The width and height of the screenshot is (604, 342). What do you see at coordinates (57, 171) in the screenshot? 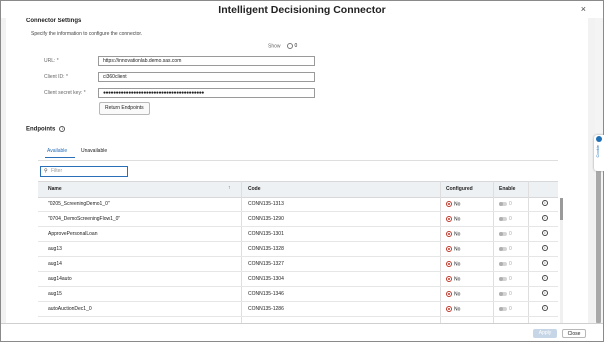
I see `filter-placeholder: Filter` at bounding box center [57, 171].